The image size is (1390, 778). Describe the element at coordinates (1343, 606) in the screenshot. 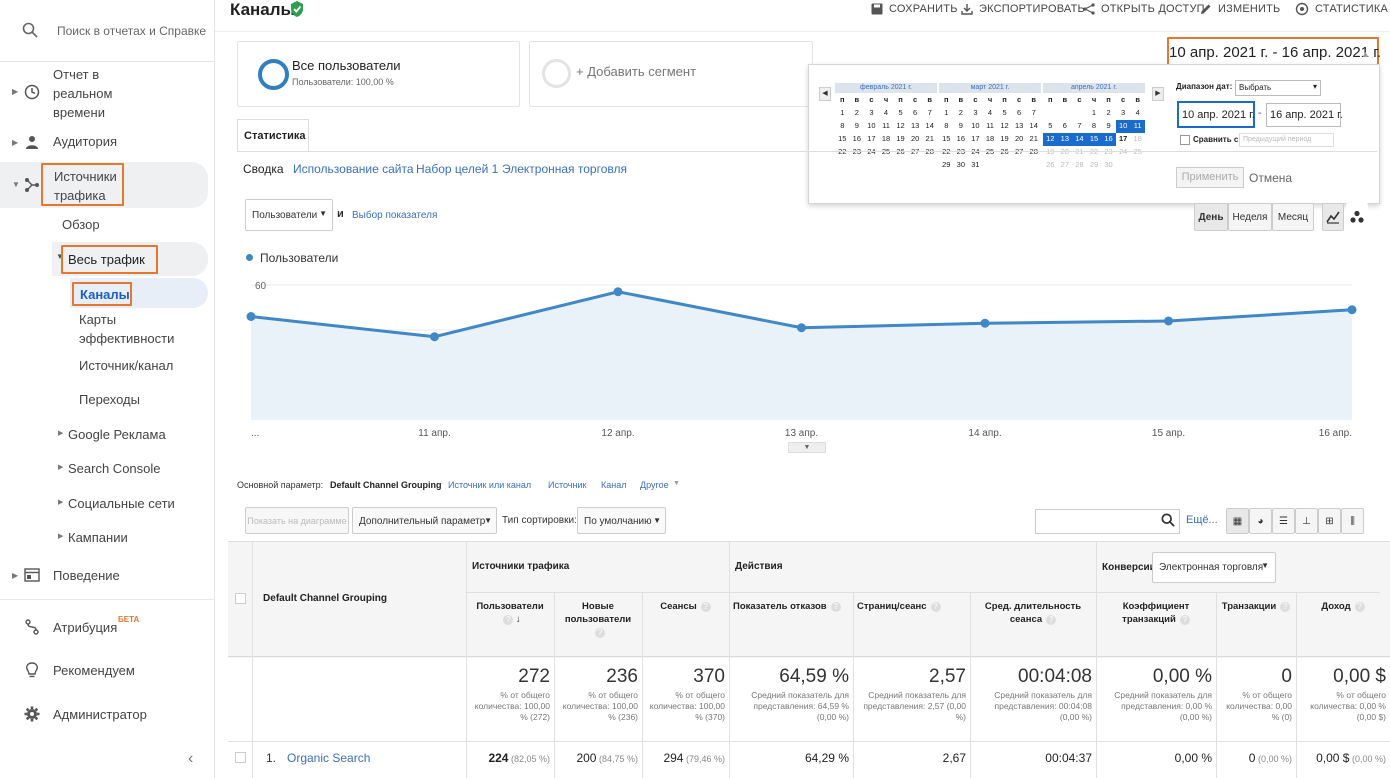

I see `column-header: Доход?` at that location.